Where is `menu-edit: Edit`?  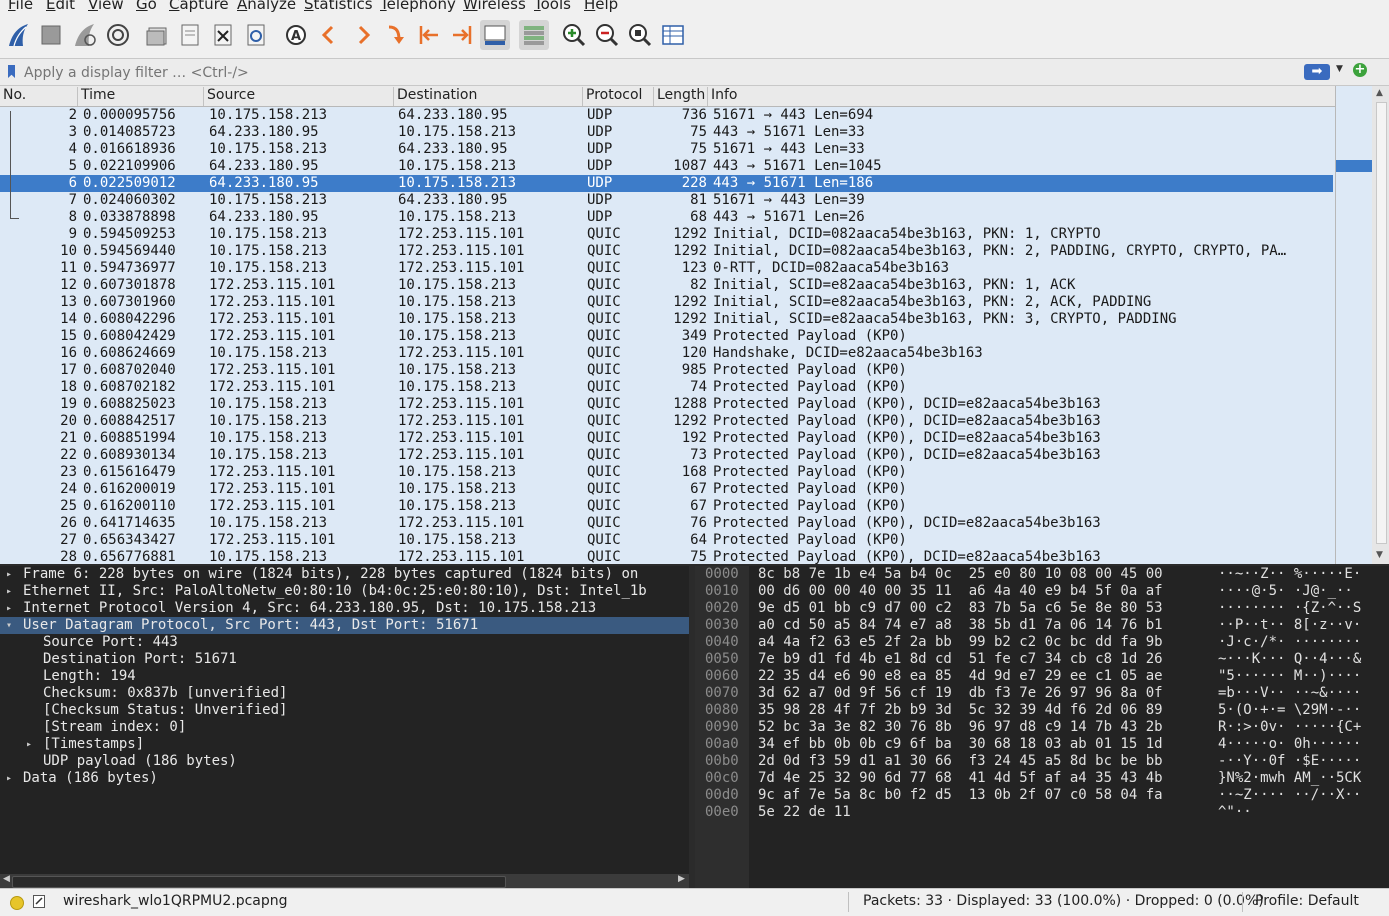 menu-edit: Edit is located at coordinates (60, 6).